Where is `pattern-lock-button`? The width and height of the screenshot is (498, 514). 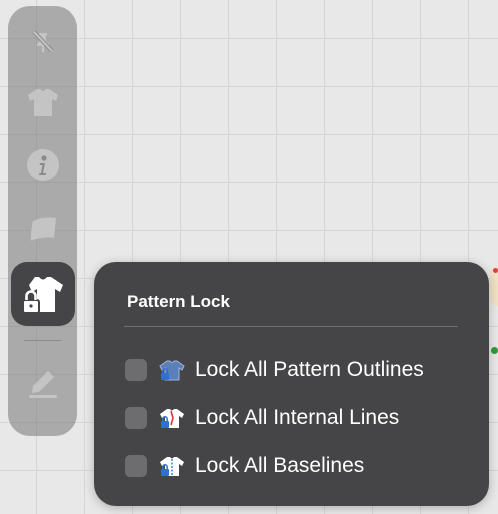
pattern-lock-button is located at coordinates (42, 294).